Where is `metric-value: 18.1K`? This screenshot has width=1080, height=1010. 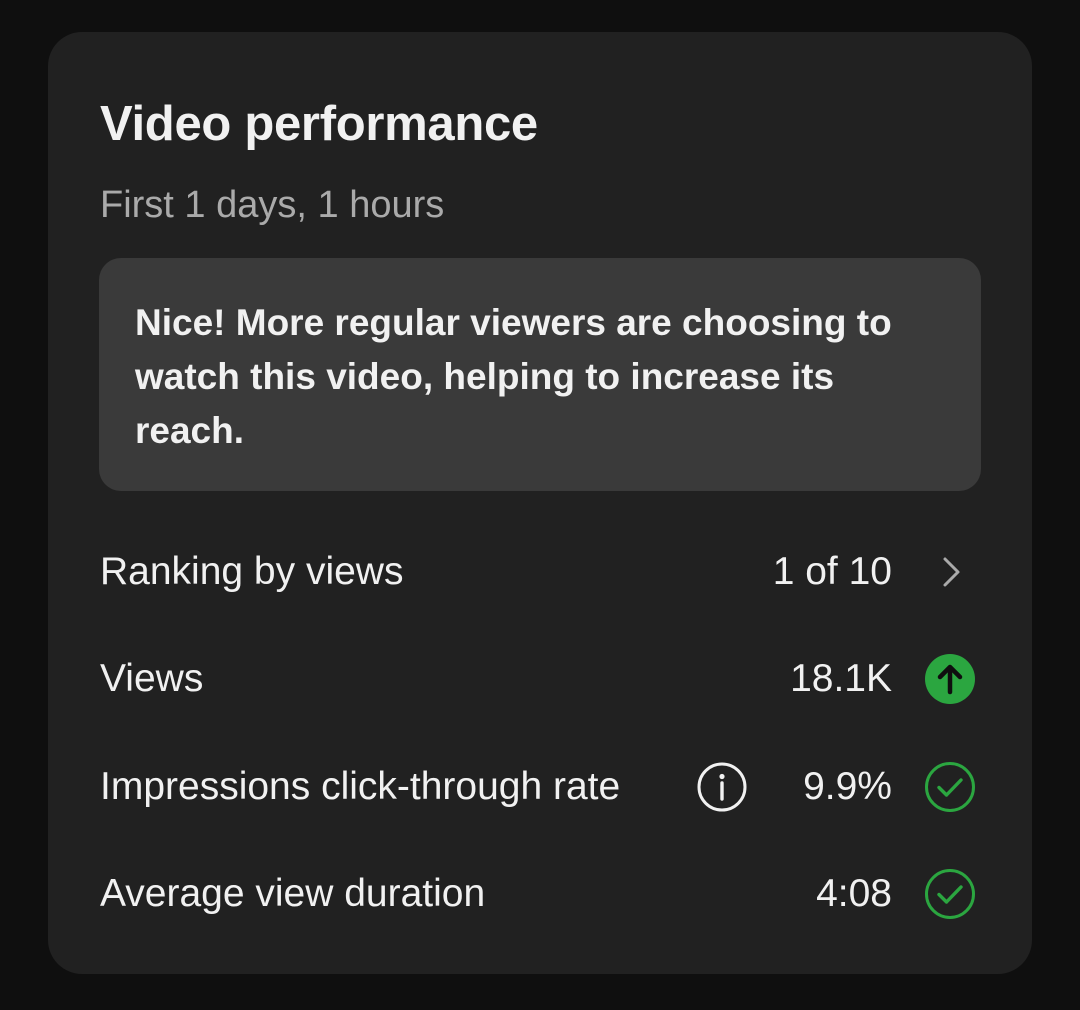 metric-value: 18.1K is located at coordinates (841, 678).